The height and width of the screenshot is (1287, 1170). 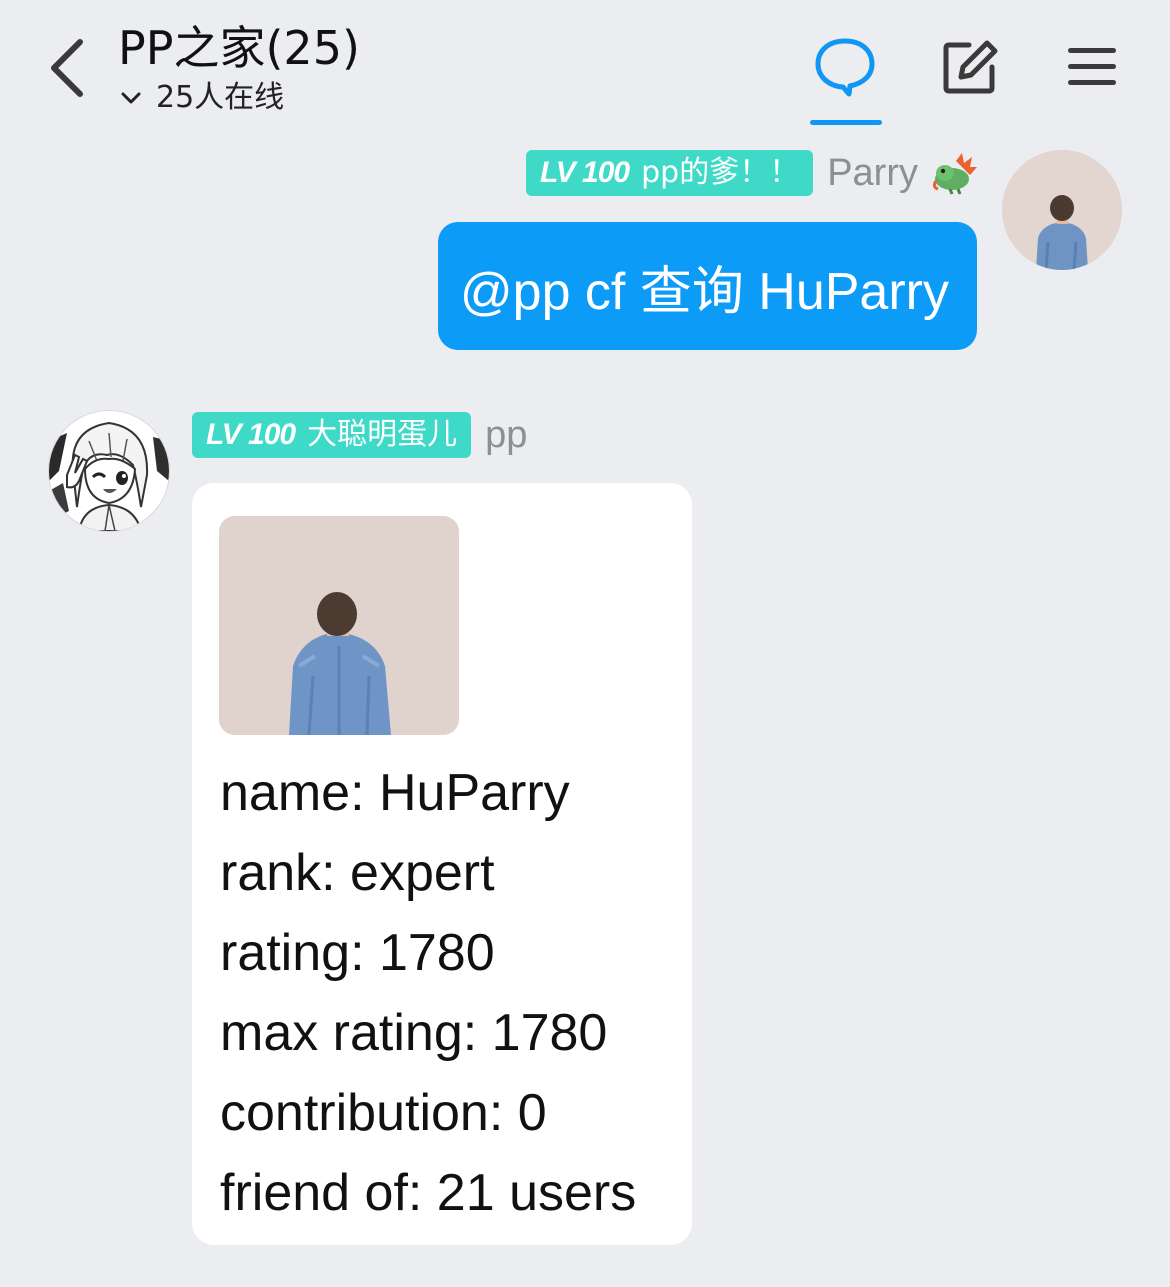 What do you see at coordinates (339, 625) in the screenshot?
I see `user-profile-image` at bounding box center [339, 625].